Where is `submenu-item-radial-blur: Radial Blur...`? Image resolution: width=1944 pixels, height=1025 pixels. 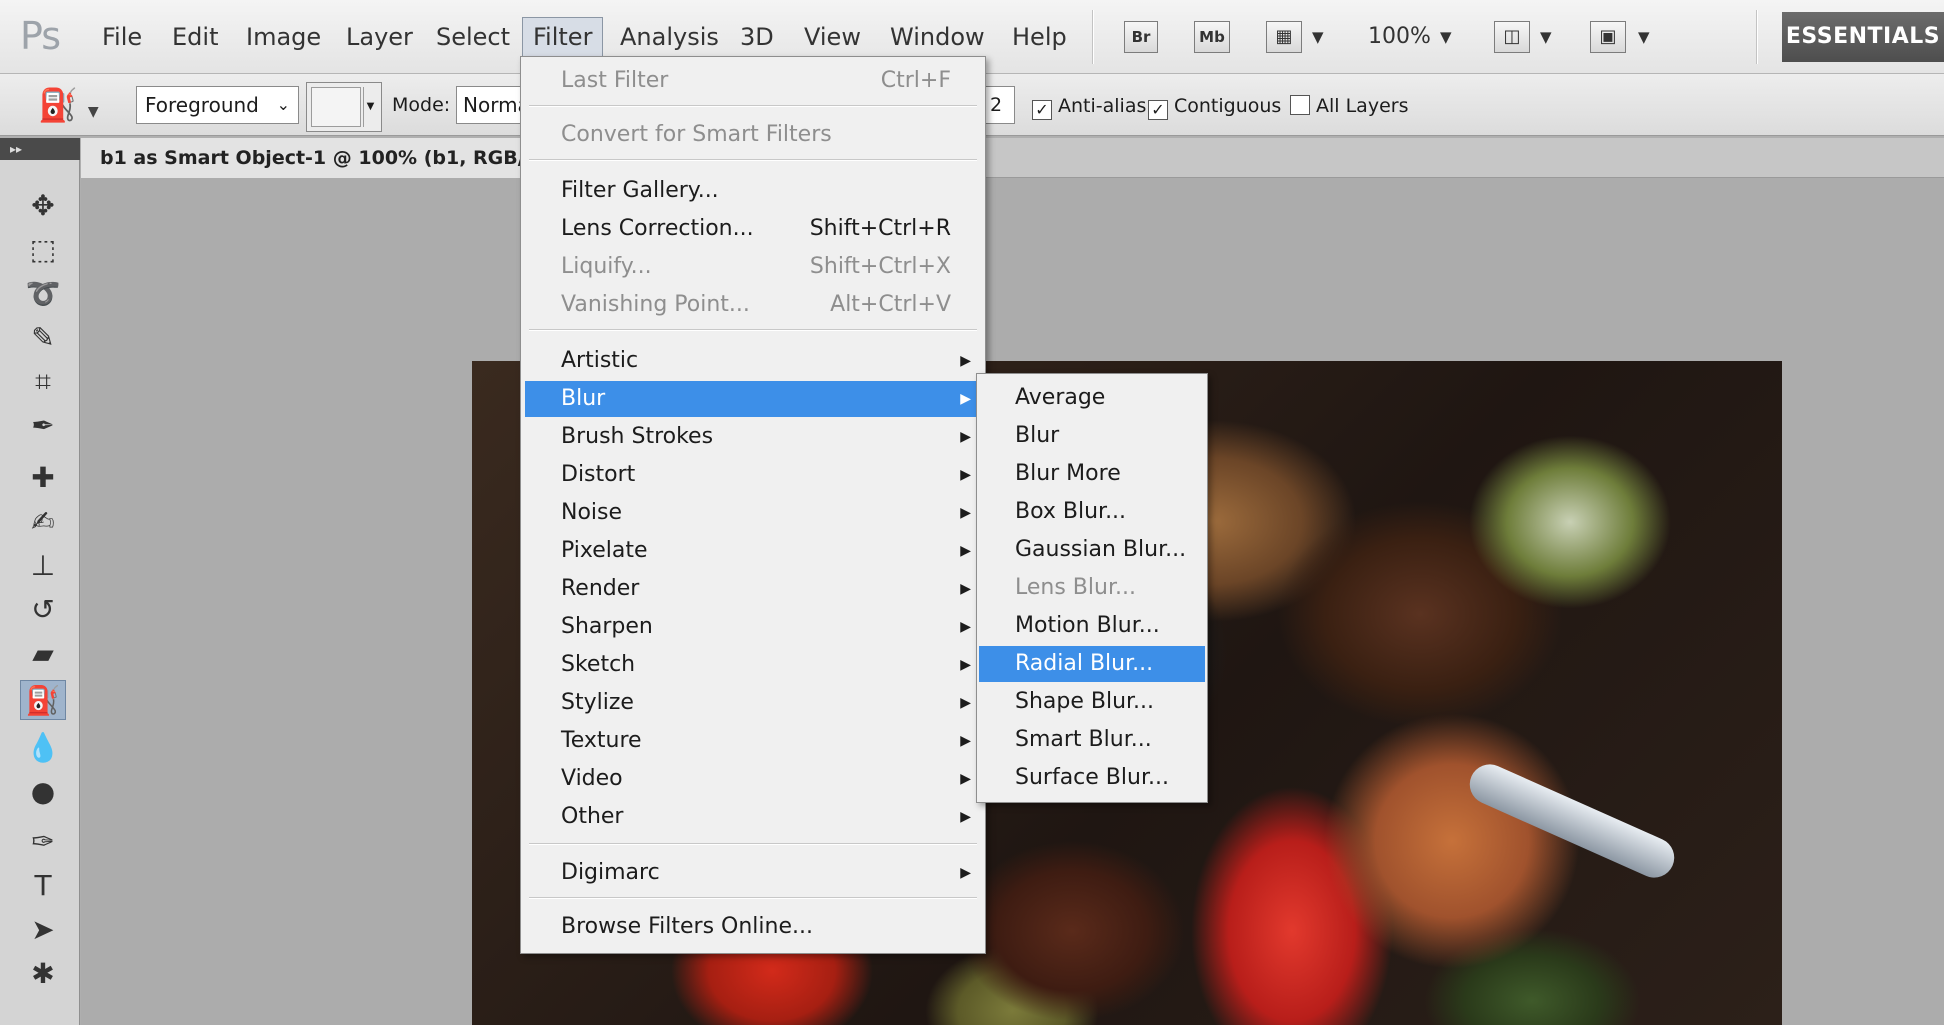
submenu-item-radial-blur: Radial Blur... is located at coordinates (1092, 664).